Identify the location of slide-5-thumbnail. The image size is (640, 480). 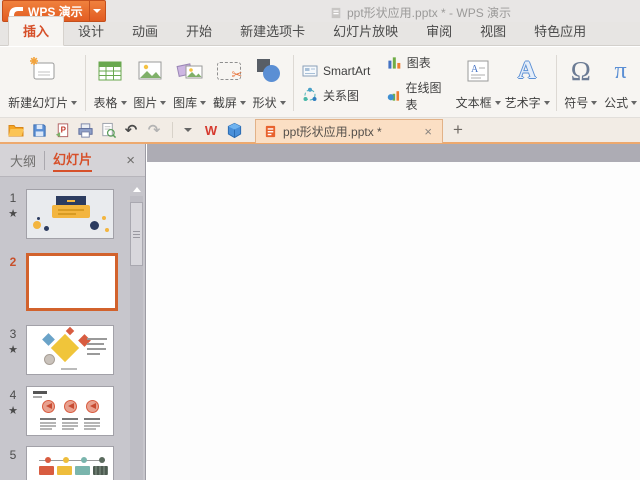
(70, 463).